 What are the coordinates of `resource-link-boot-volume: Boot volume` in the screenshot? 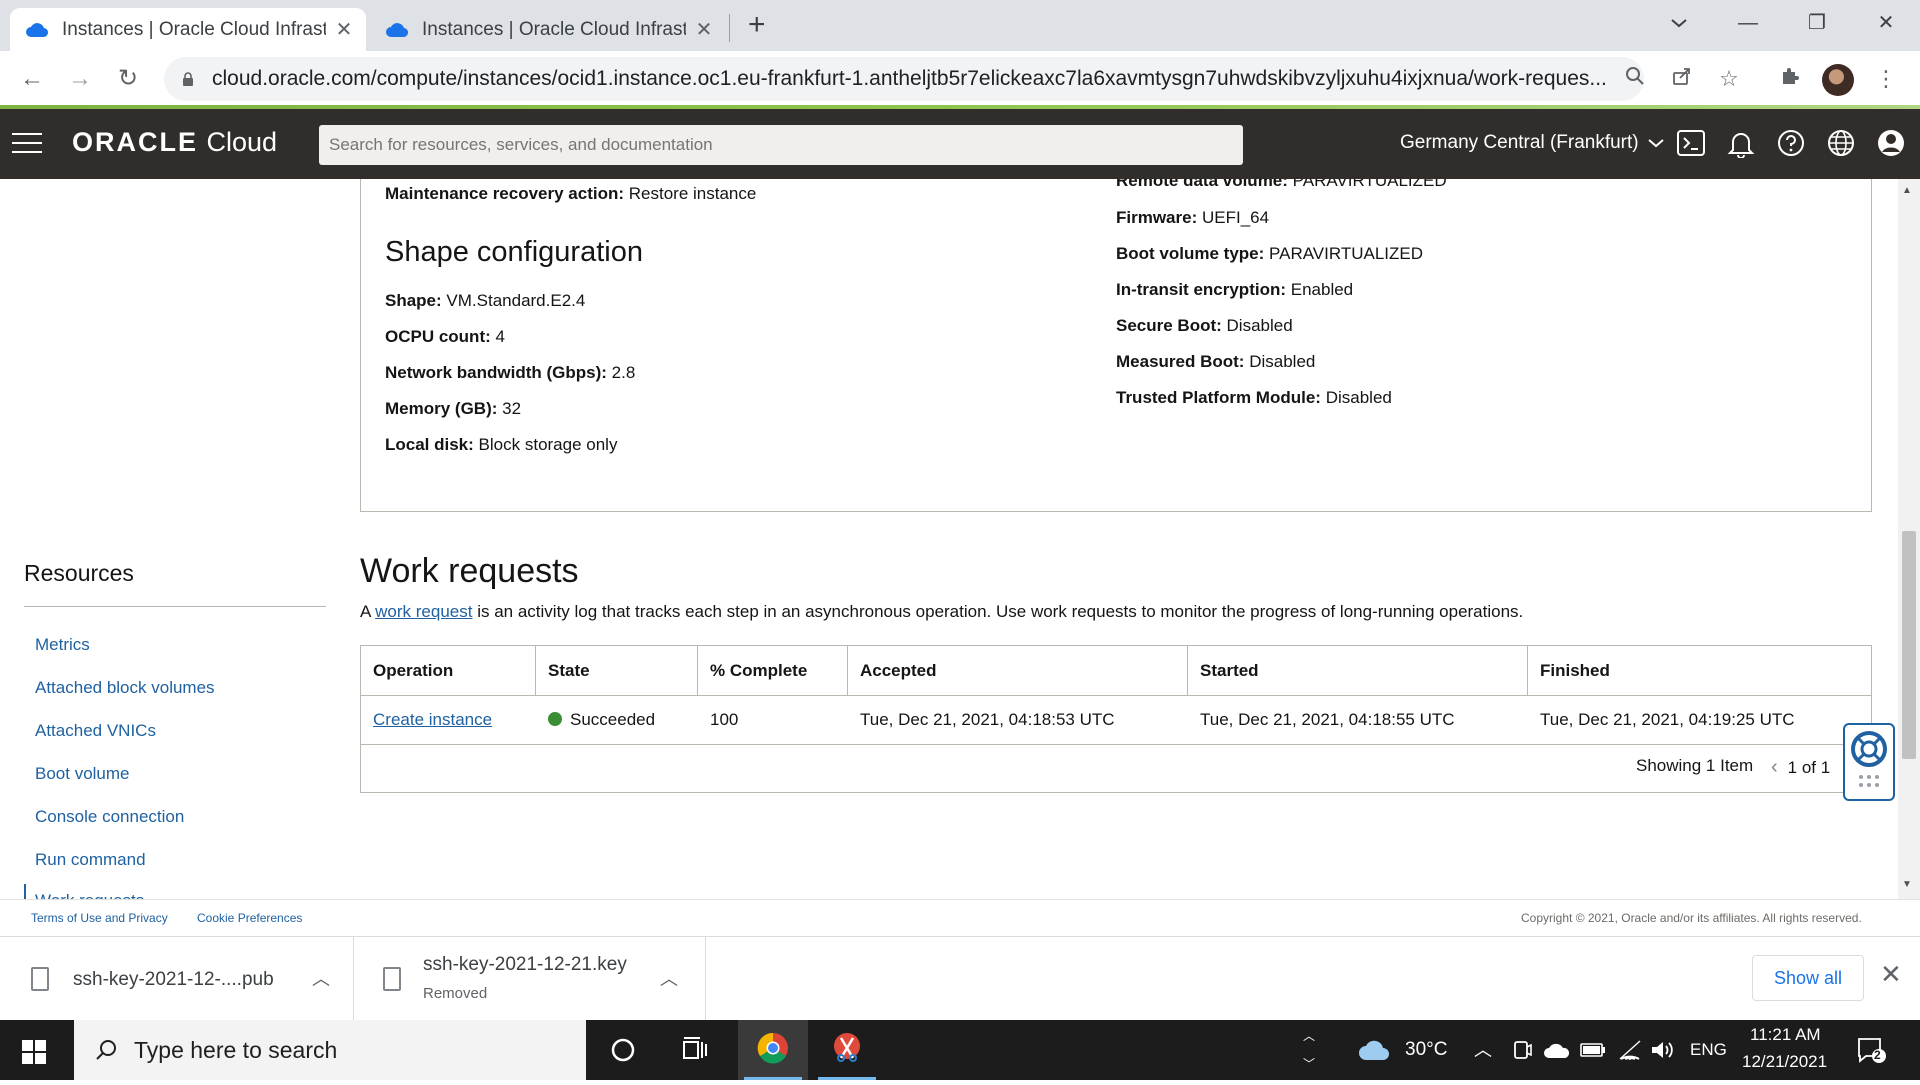 It's located at (82, 774).